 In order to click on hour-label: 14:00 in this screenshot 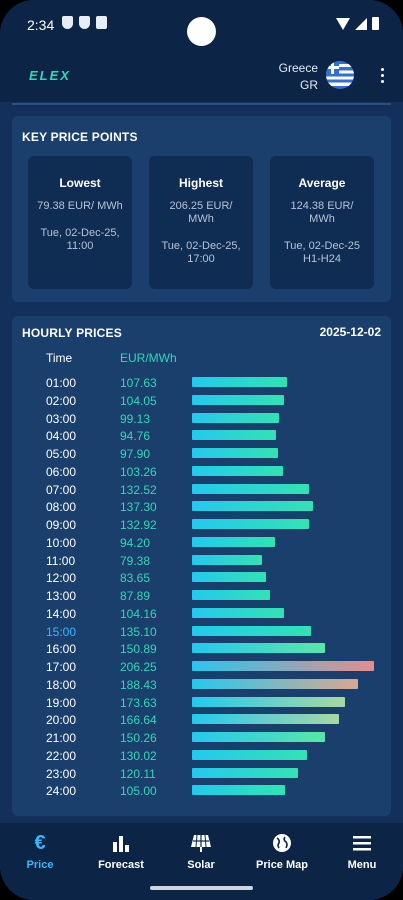, I will do `click(61, 613)`.